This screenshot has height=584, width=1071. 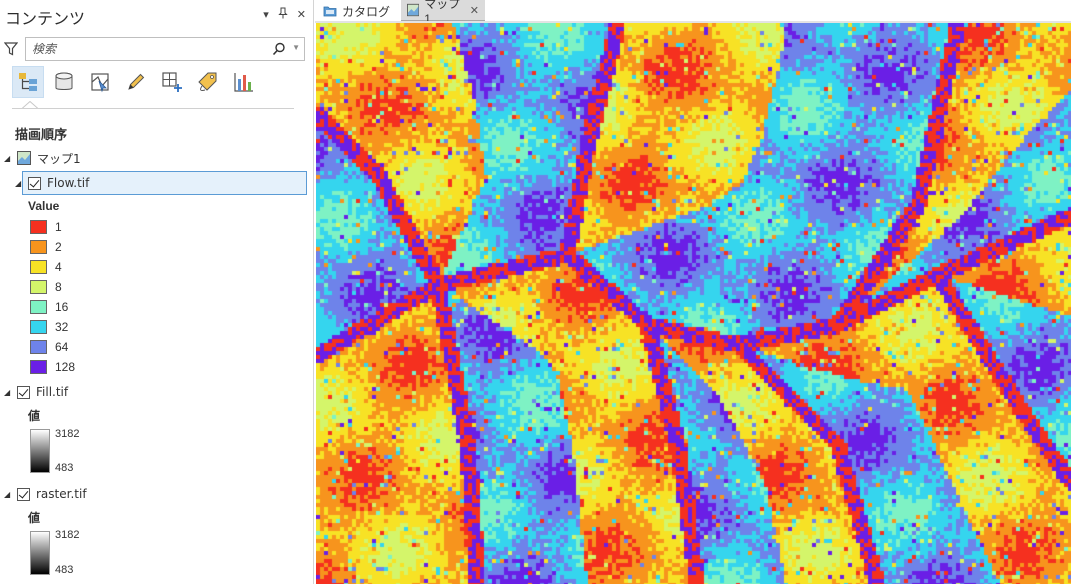 I want to click on pane-controls: ▾ ✕, so click(x=284, y=15).